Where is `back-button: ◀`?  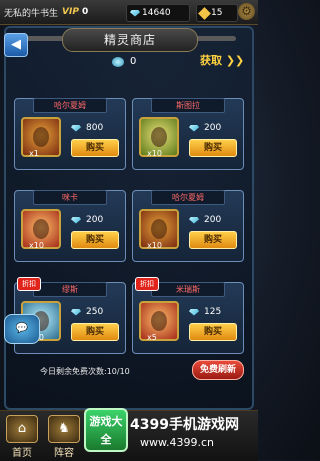 back-button: ◀ is located at coordinates (16, 45).